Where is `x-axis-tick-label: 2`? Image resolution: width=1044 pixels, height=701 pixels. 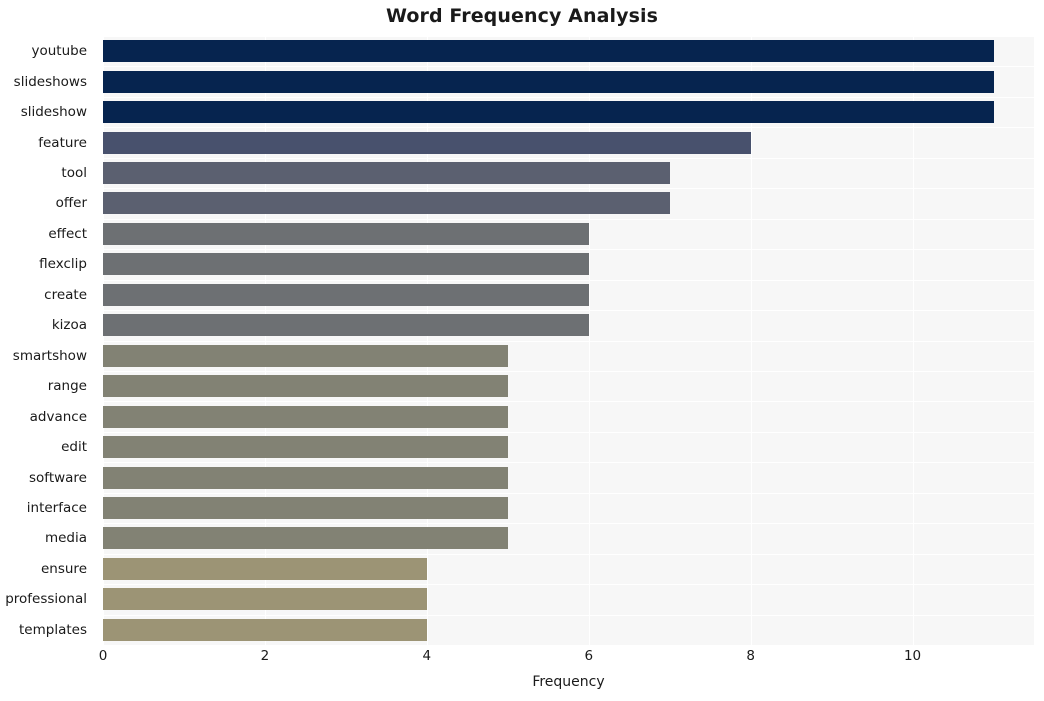
x-axis-tick-label: 2 is located at coordinates (265, 656).